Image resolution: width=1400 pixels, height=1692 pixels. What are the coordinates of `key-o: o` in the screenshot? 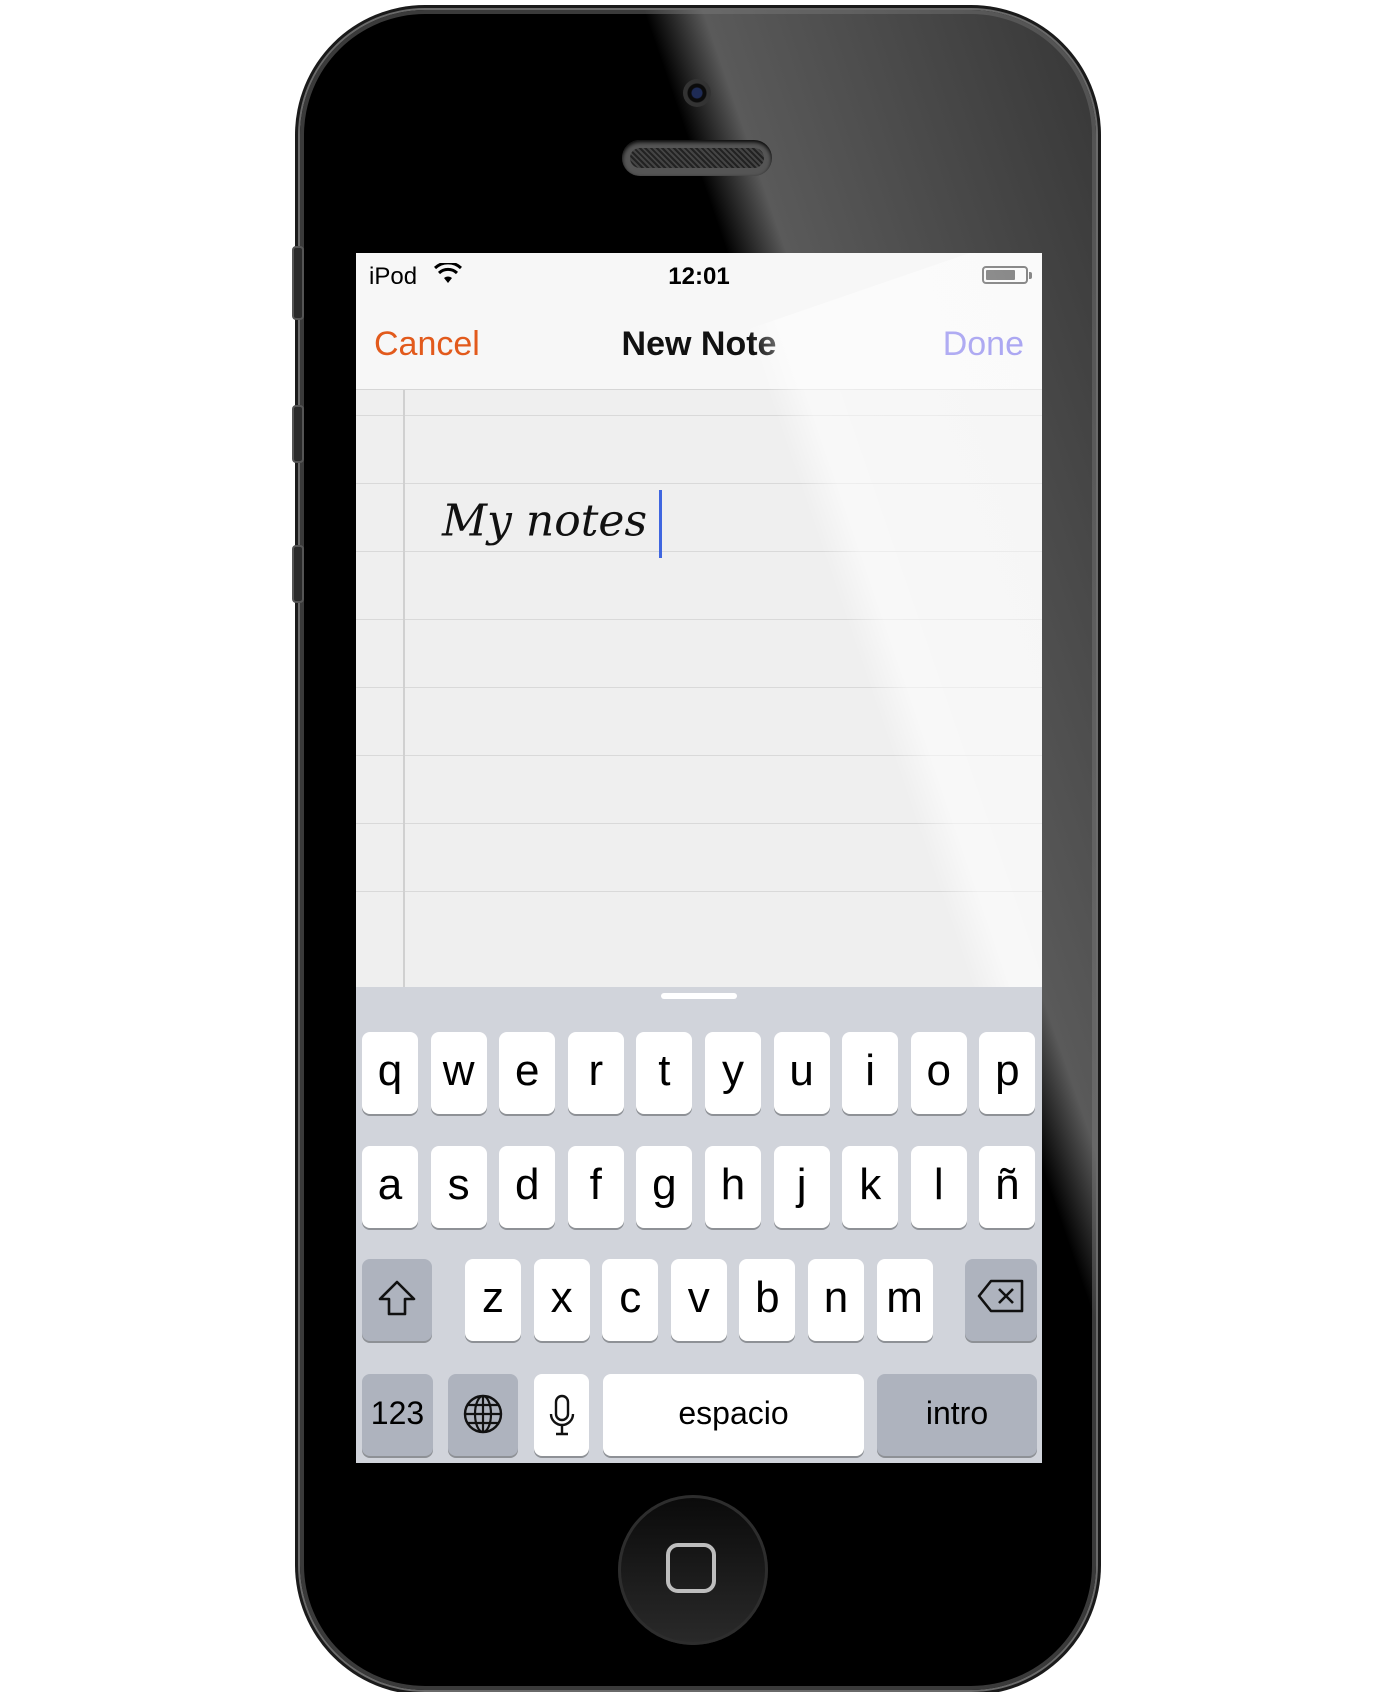 It's located at (938, 1073).